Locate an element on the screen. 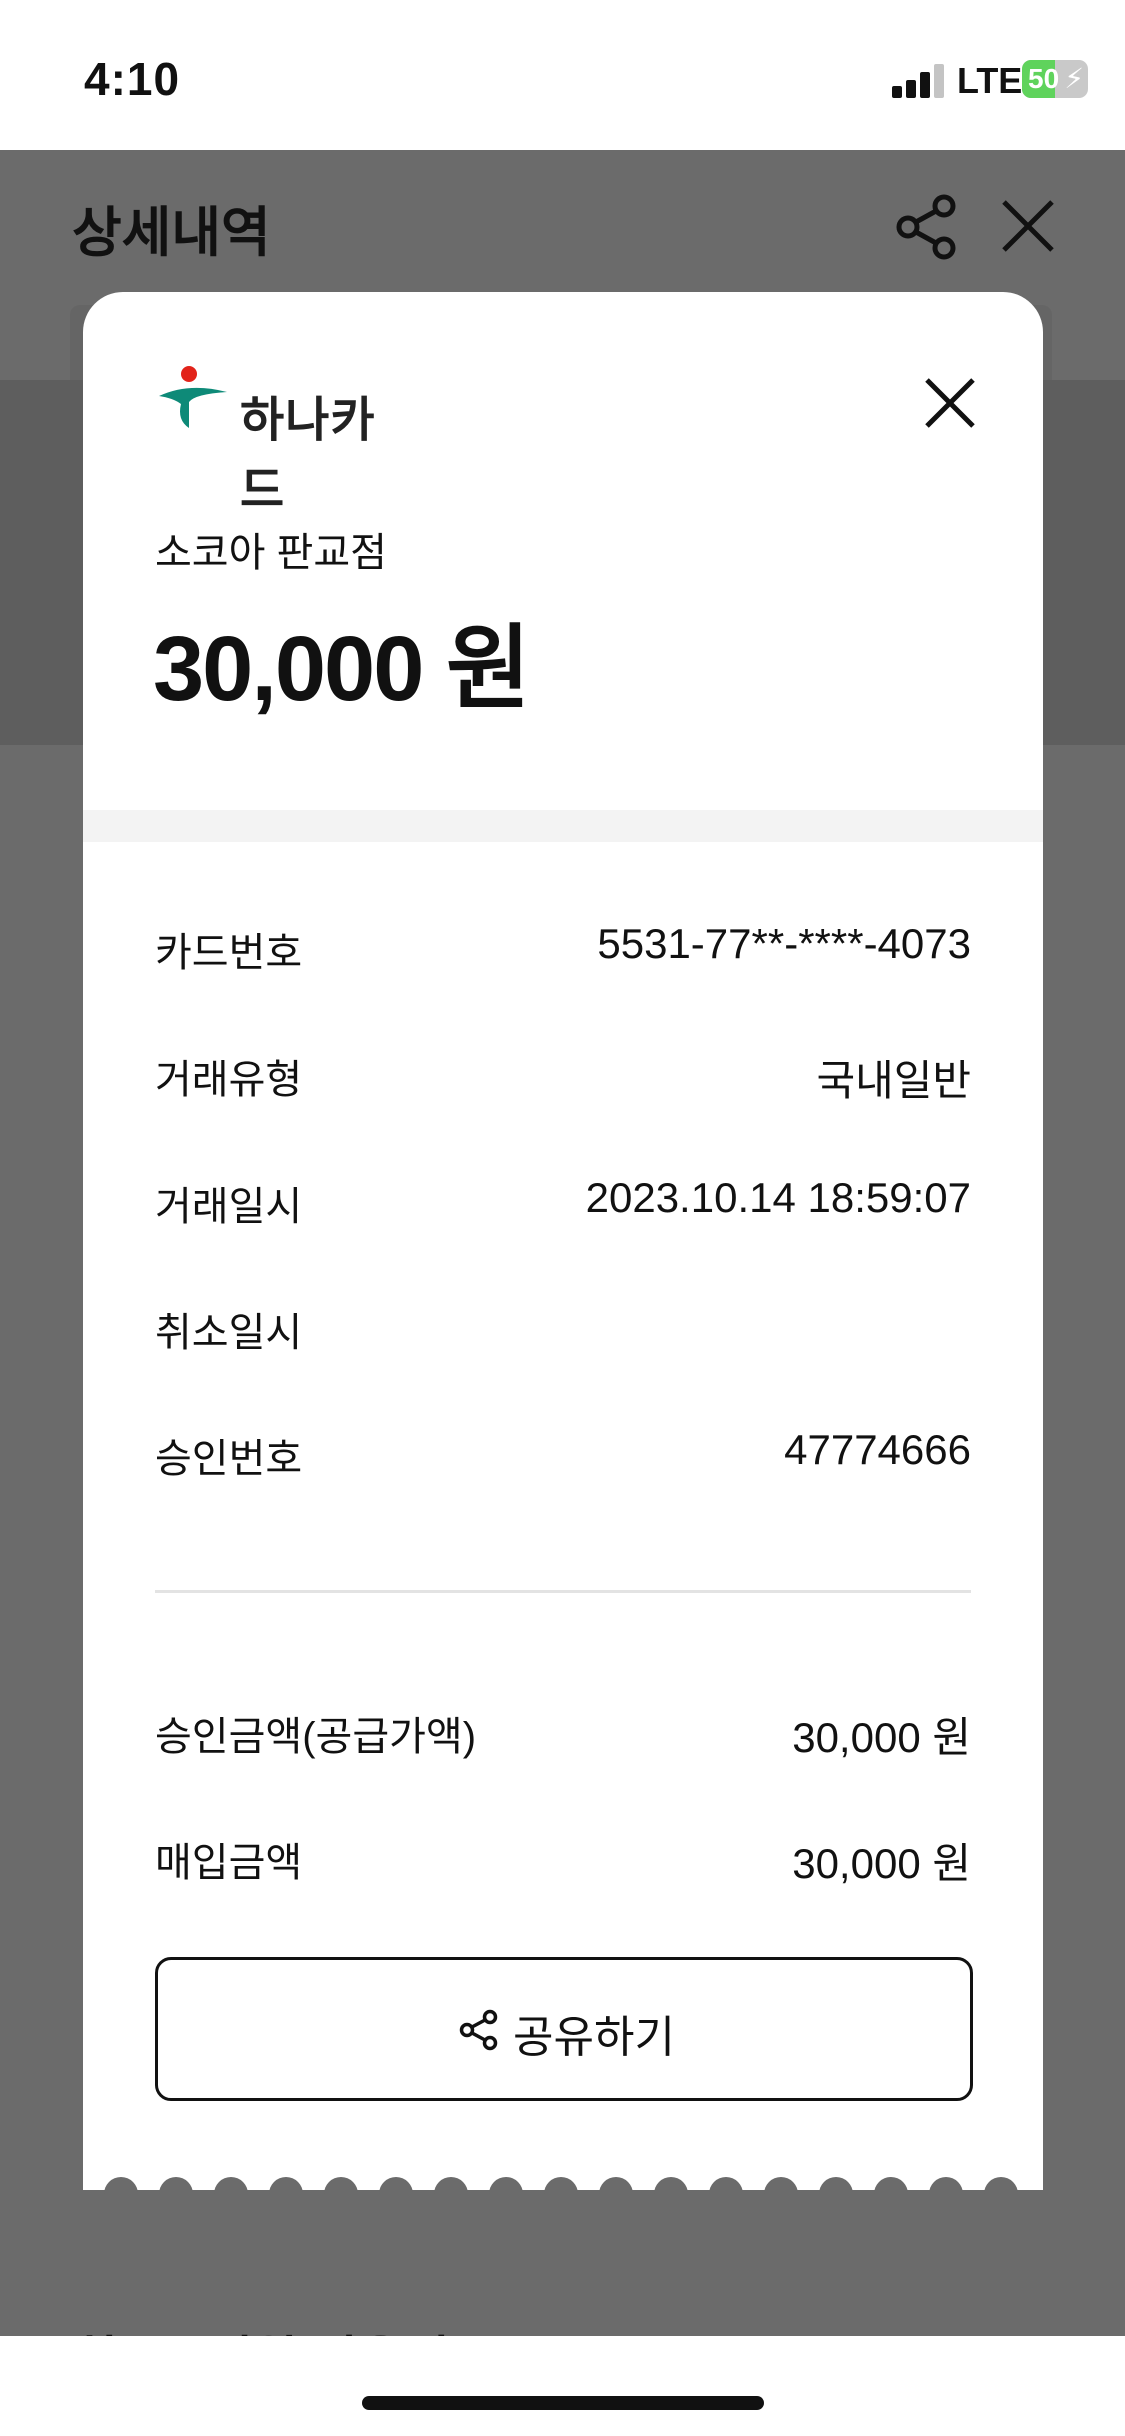 Image resolution: width=1125 pixels, height=2436 pixels. detail-value: 2023.10.14 18:59:07 is located at coordinates (778, 1197).